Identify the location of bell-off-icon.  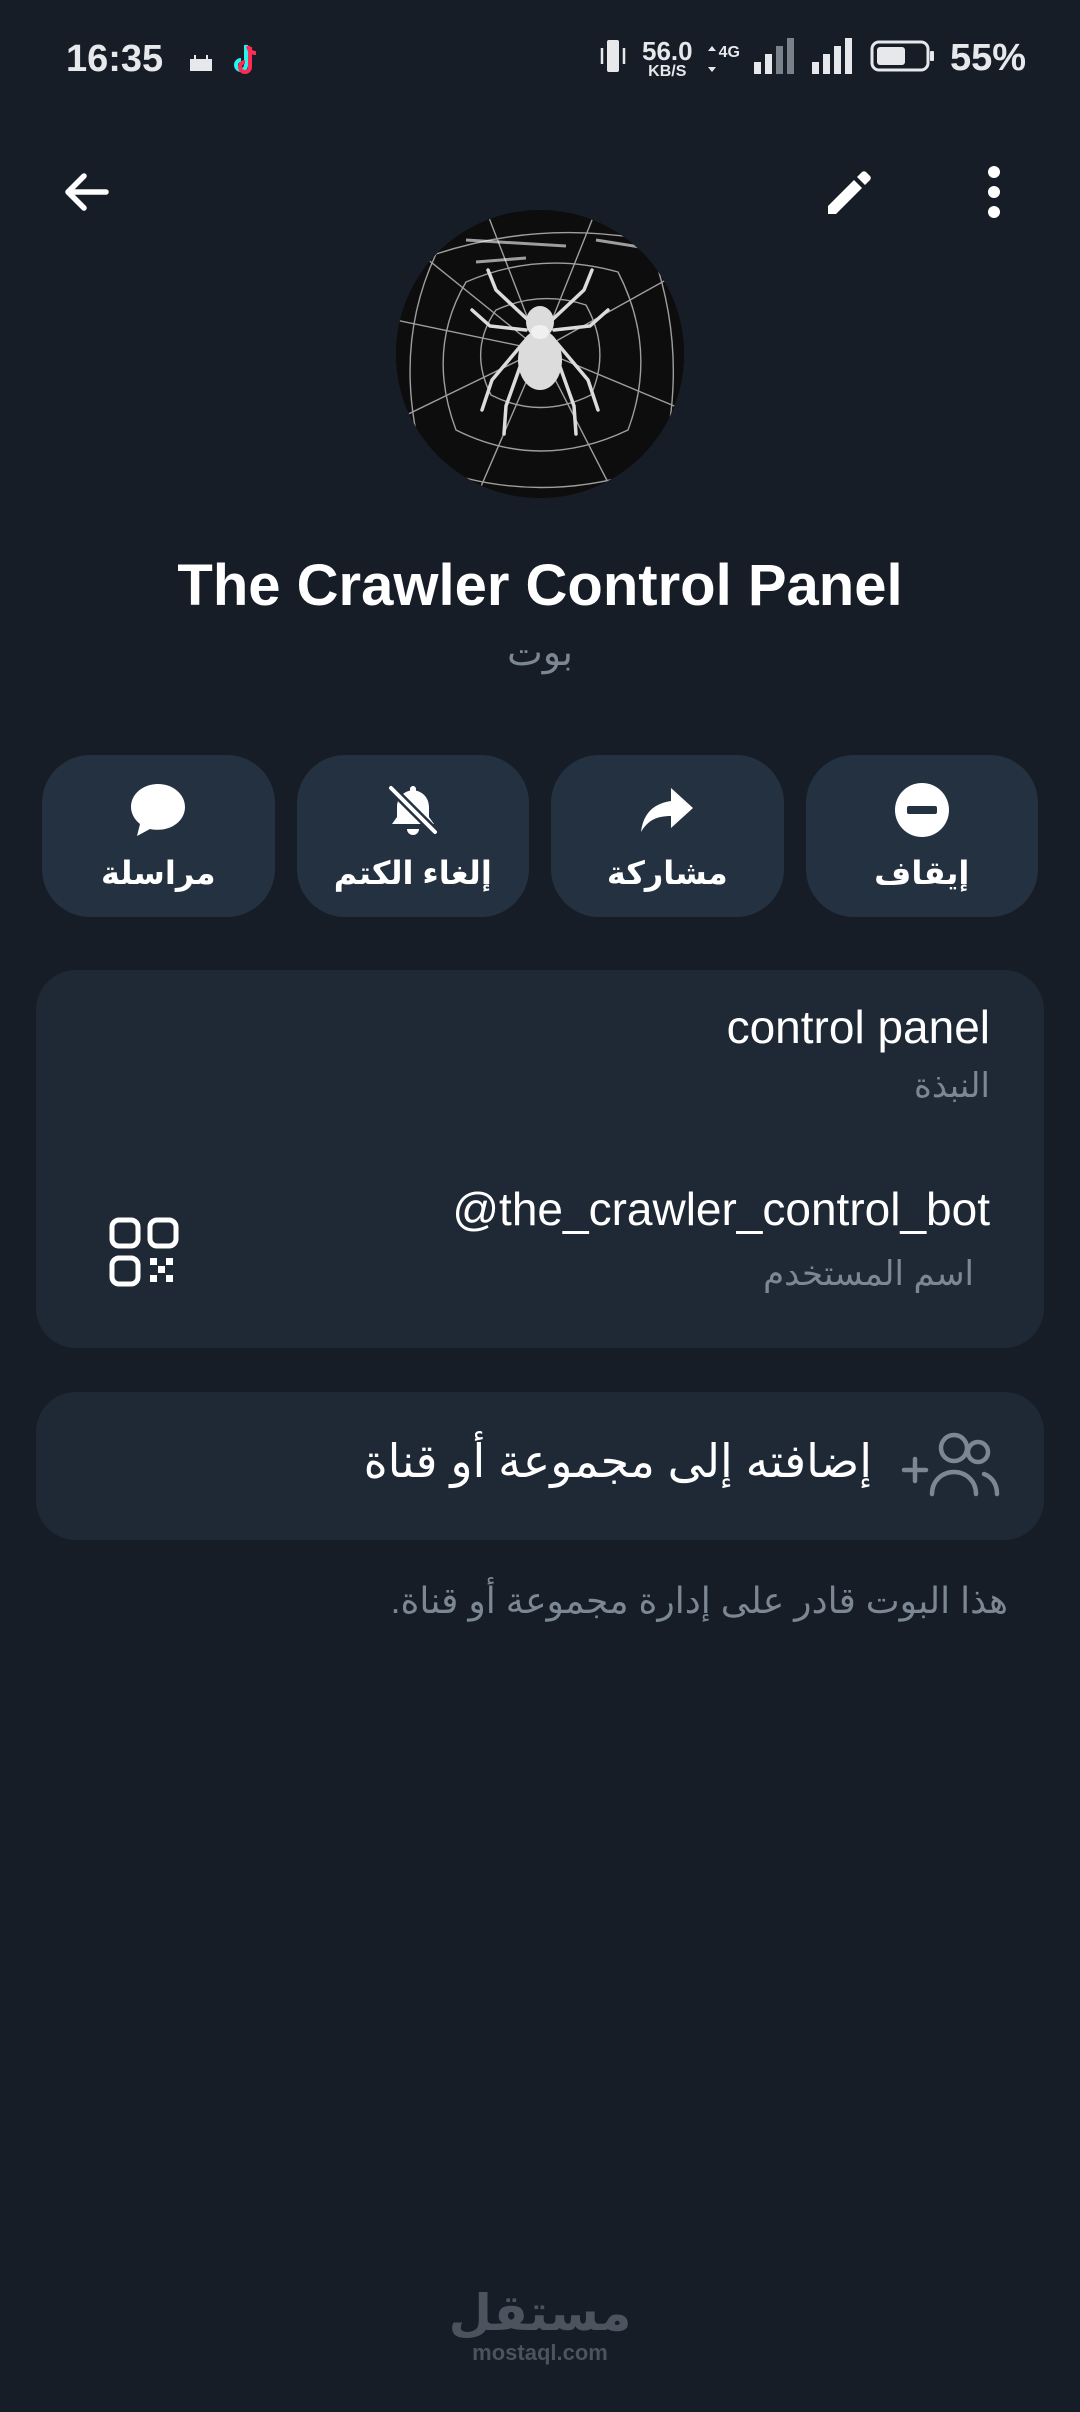
(412, 810).